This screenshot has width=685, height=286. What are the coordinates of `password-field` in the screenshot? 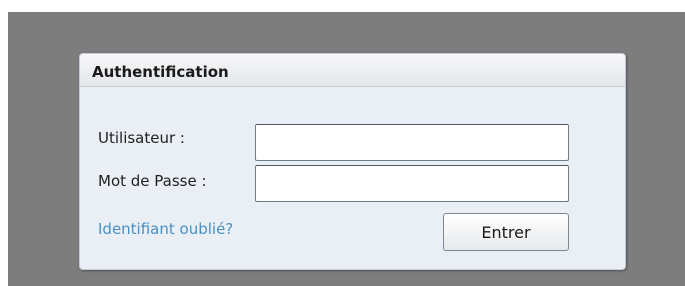 It's located at (412, 183).